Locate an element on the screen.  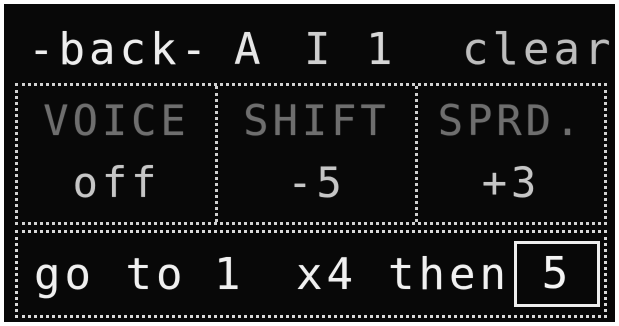
clear-button: clear is located at coordinates (538, 50).